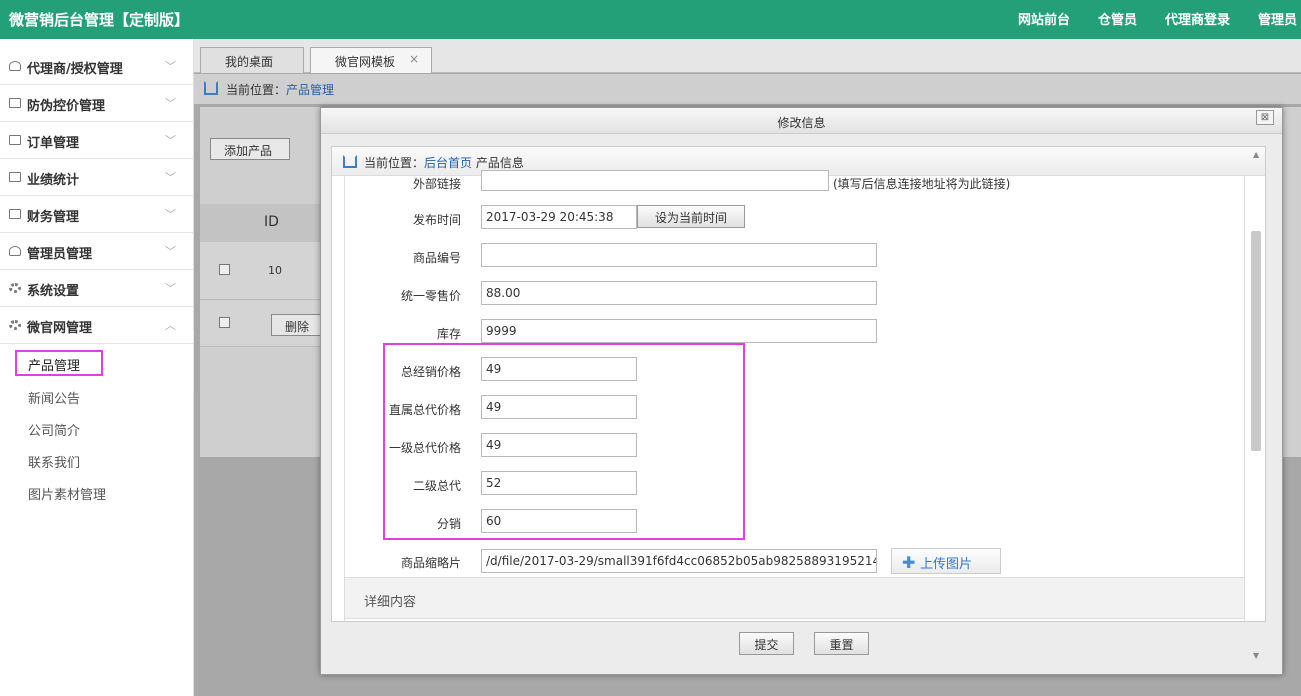 This screenshot has height=696, width=1301. What do you see at coordinates (224, 322) in the screenshot?
I see `select-all-checkbox` at bounding box center [224, 322].